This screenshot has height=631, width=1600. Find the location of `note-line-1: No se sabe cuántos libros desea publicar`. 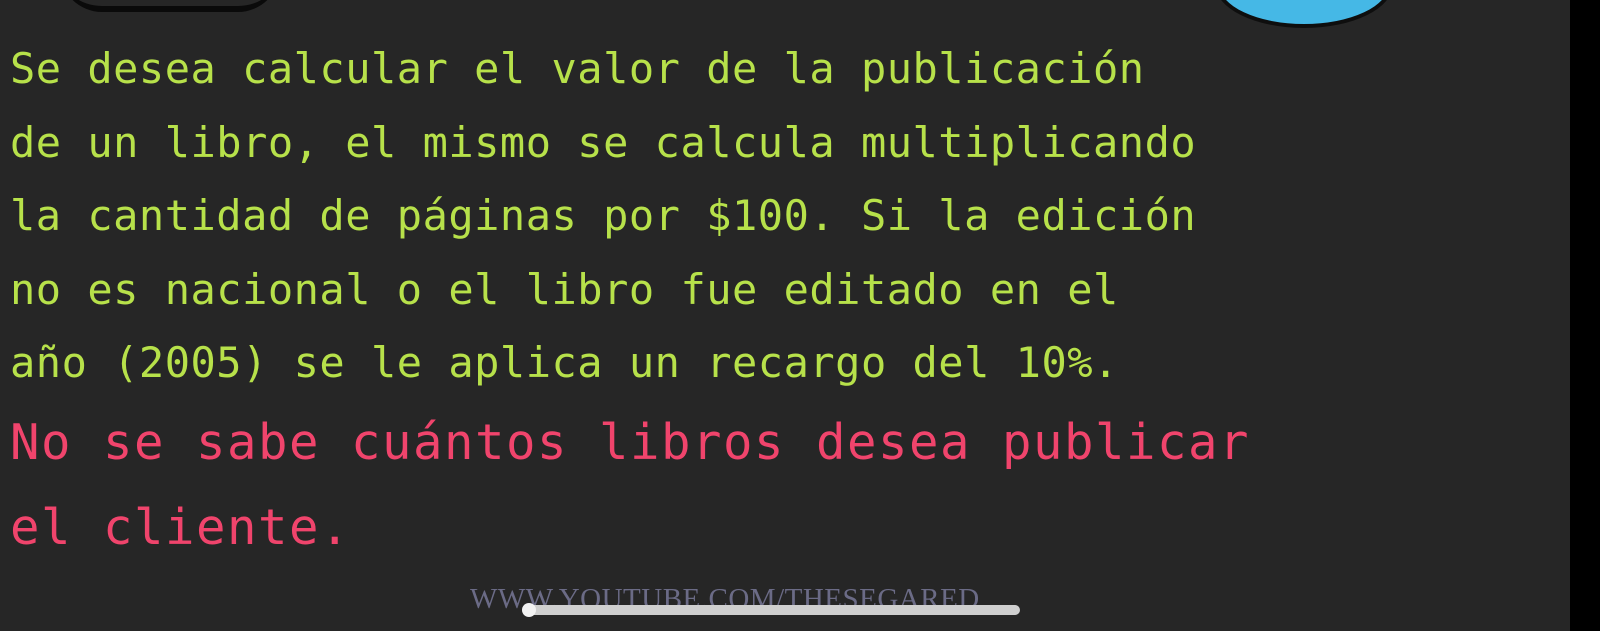

note-line-1: No se sabe cuántos libros desea publicar is located at coordinates (630, 442).